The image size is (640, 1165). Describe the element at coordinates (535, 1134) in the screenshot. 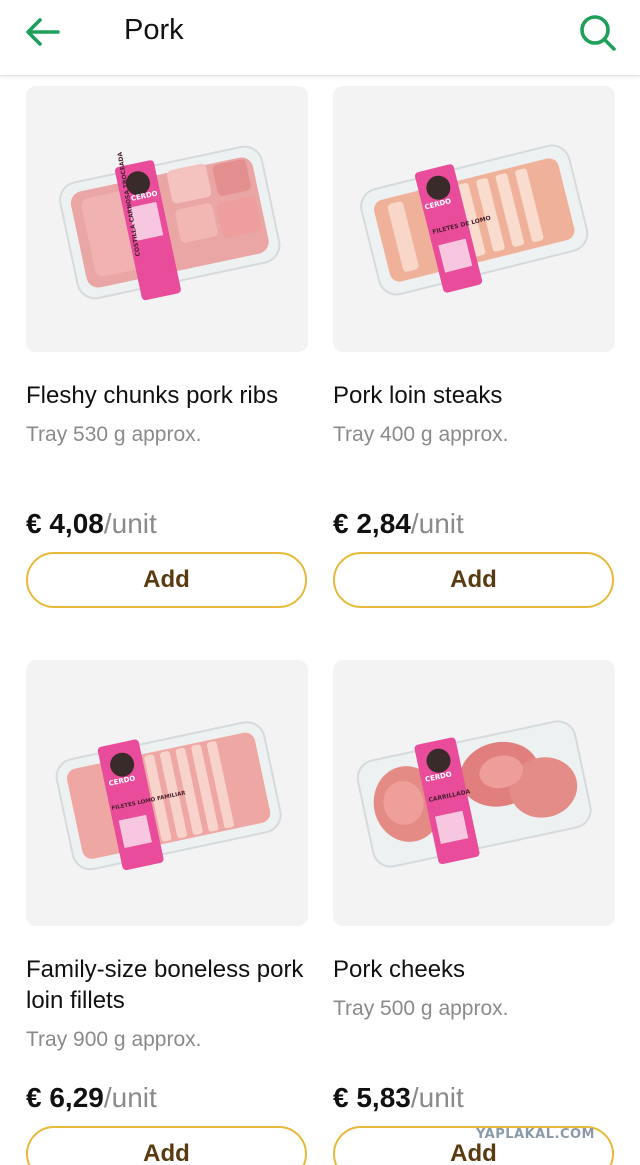

I see `watermark: YAPLAKAL.COM` at that location.